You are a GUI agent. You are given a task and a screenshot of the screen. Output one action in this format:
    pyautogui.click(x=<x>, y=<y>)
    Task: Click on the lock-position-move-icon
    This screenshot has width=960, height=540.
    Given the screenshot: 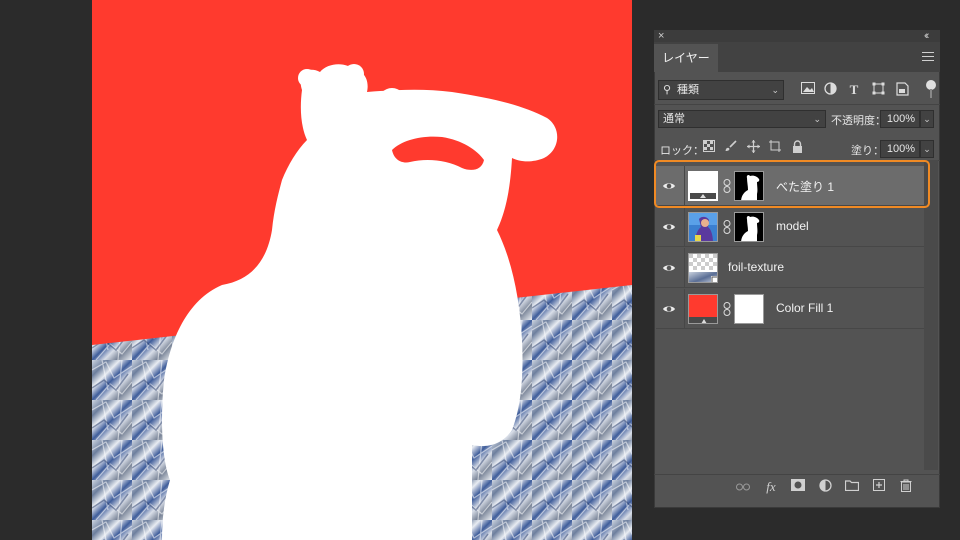 What is the action you would take?
    pyautogui.click(x=753, y=147)
    